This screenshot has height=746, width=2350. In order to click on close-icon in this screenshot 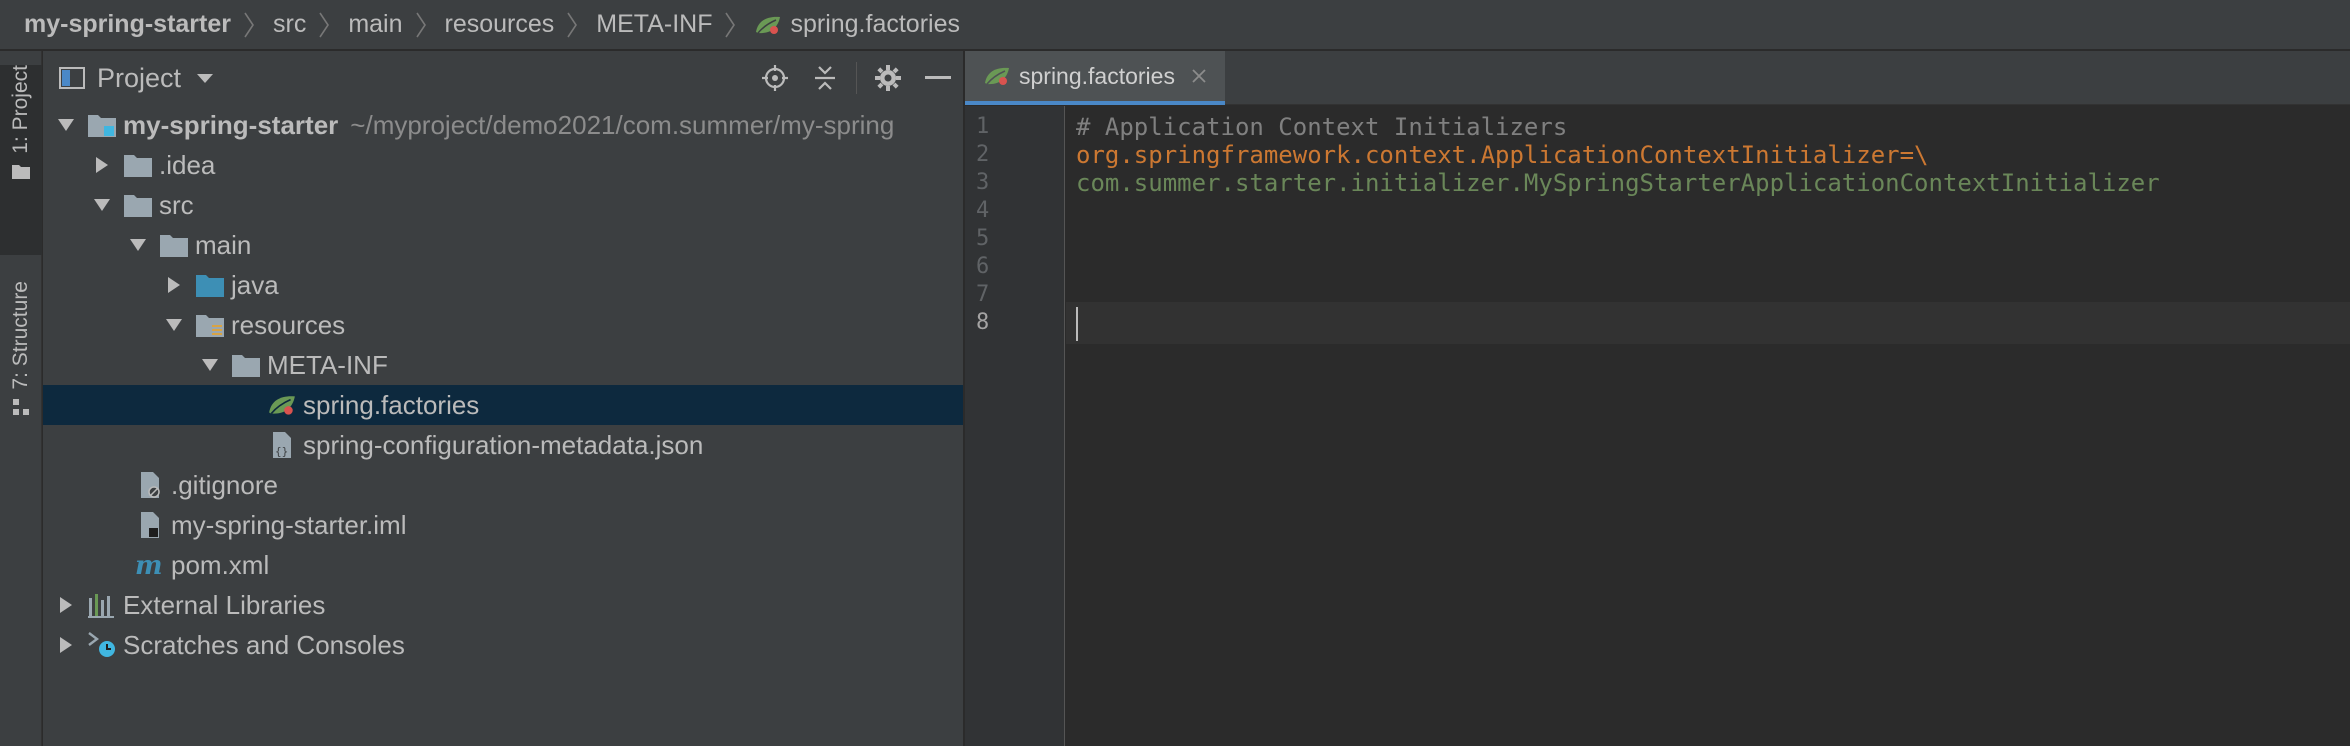, I will do `click(1199, 76)`.